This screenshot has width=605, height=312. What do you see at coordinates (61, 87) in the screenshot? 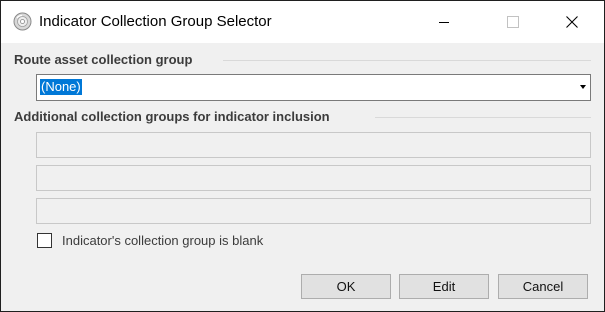
I see `route-group-selected-value: (None)` at bounding box center [61, 87].